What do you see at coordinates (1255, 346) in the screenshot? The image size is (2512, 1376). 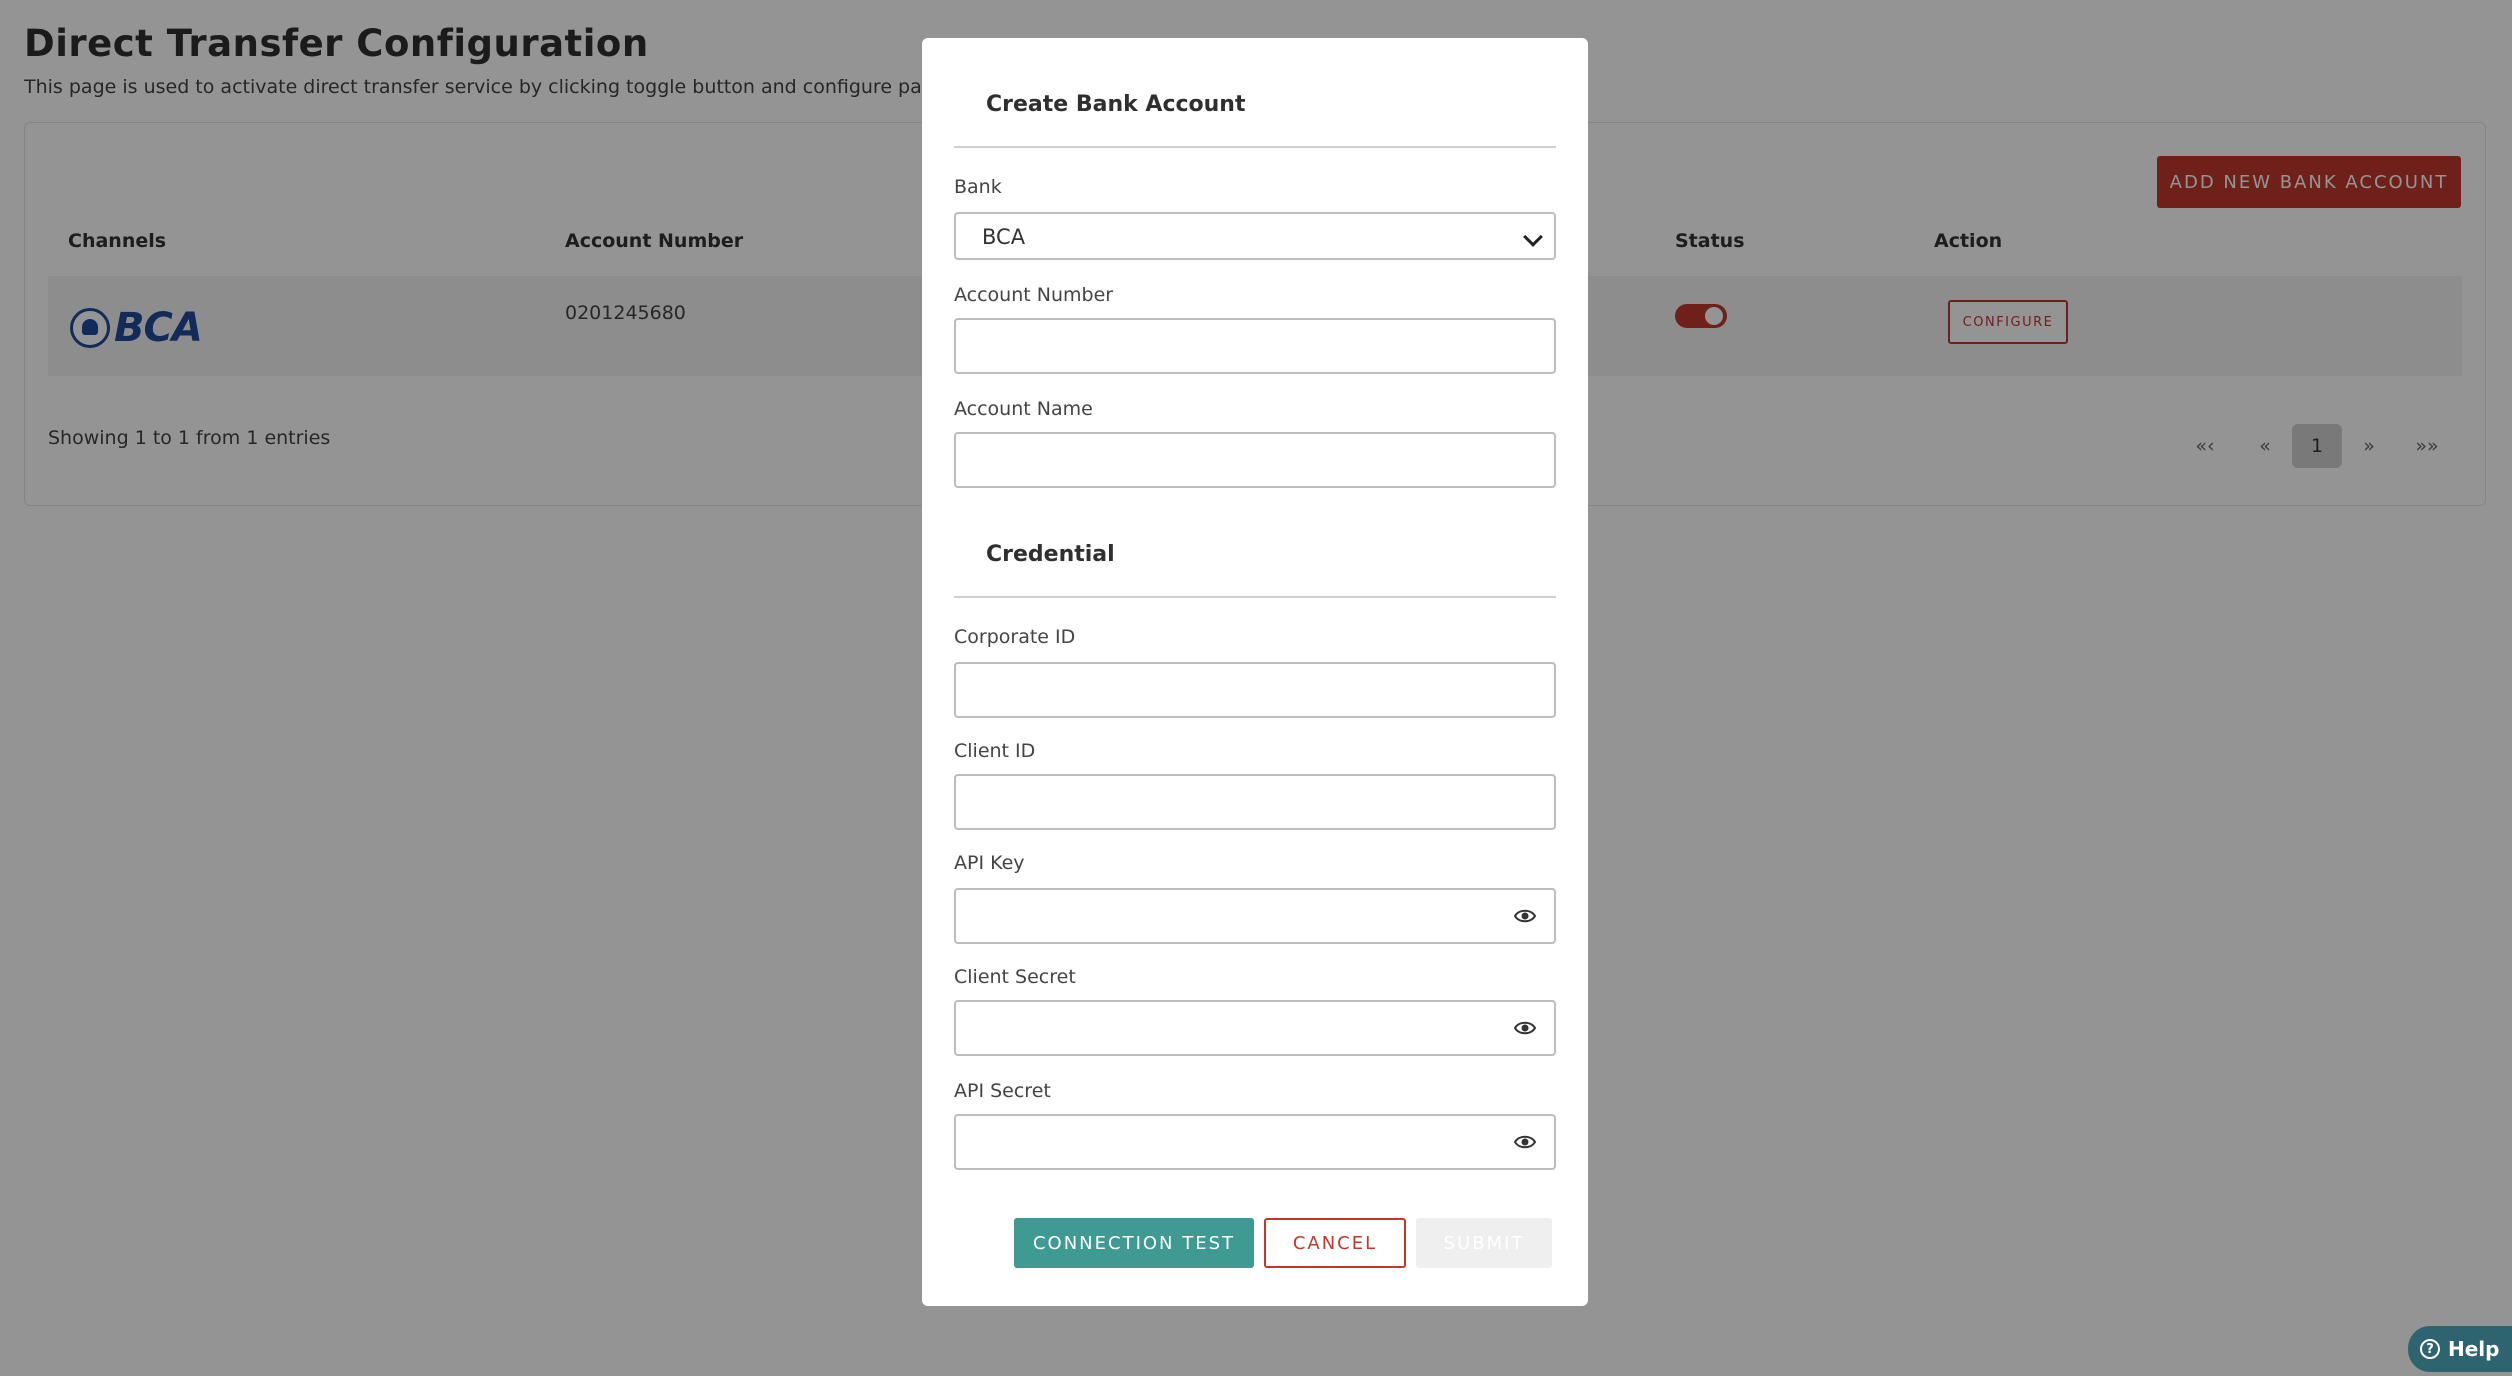 I see `account-number-input` at bounding box center [1255, 346].